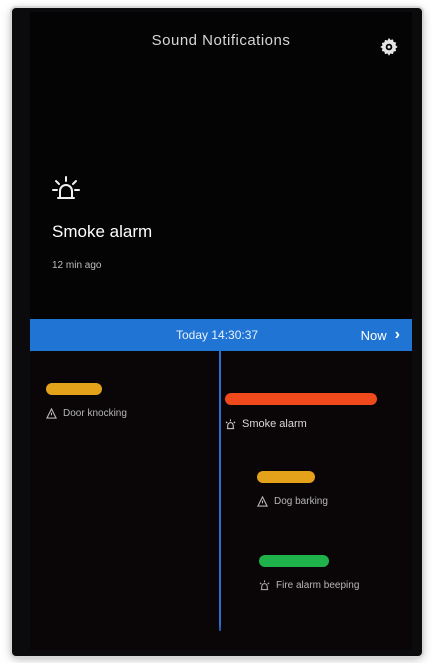  What do you see at coordinates (217, 335) in the screenshot?
I see `current-time-label: Today 14:30:37` at bounding box center [217, 335].